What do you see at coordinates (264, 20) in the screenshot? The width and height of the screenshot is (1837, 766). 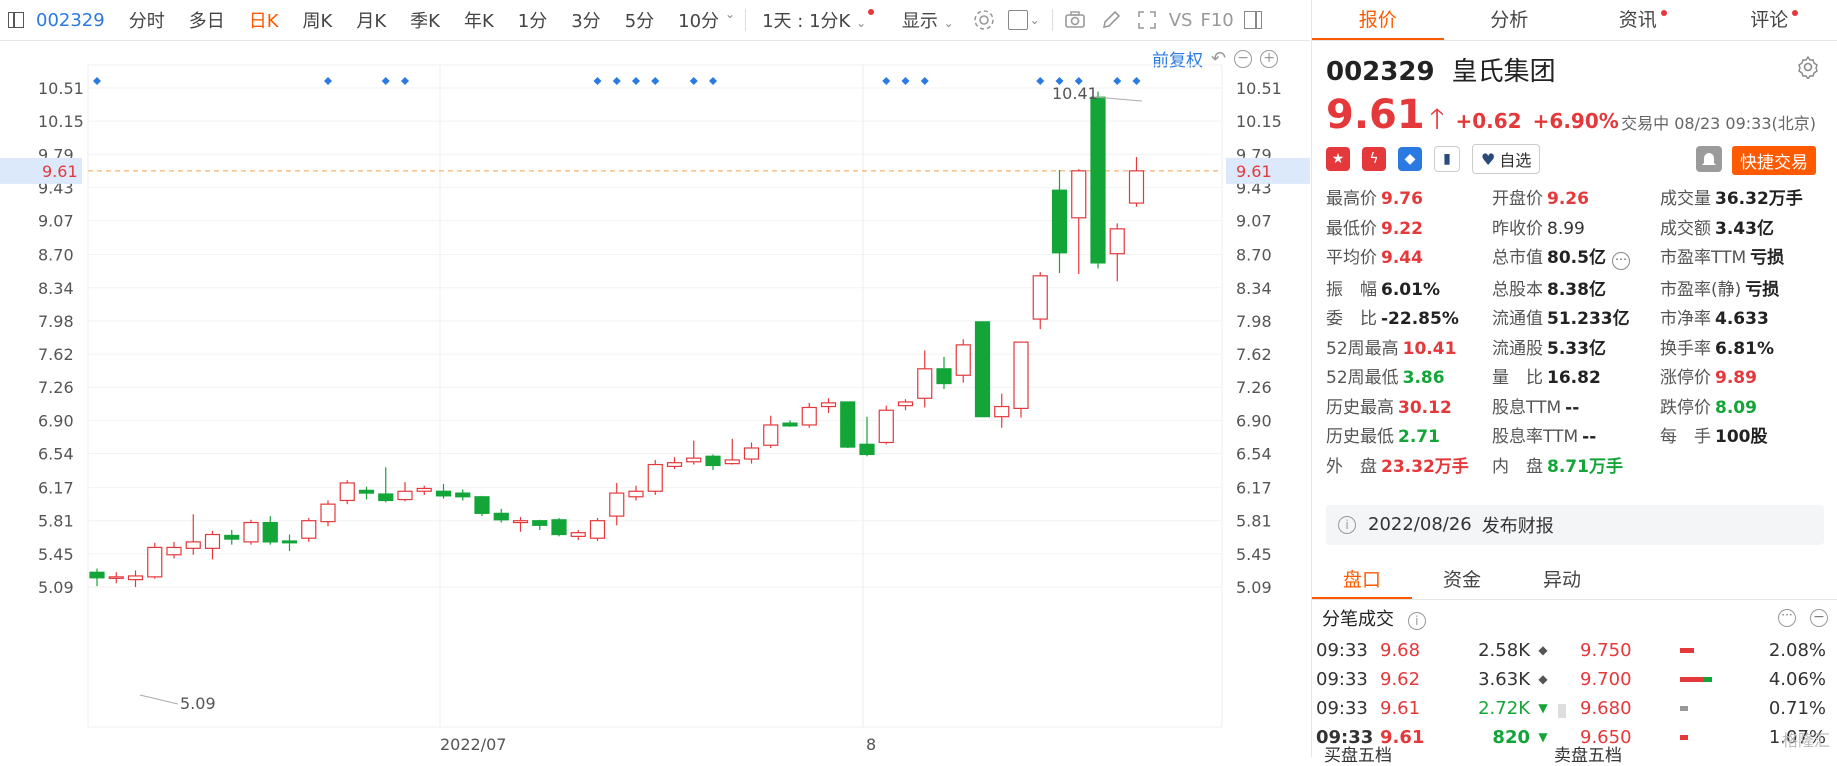 I see `period-2: 日K` at bounding box center [264, 20].